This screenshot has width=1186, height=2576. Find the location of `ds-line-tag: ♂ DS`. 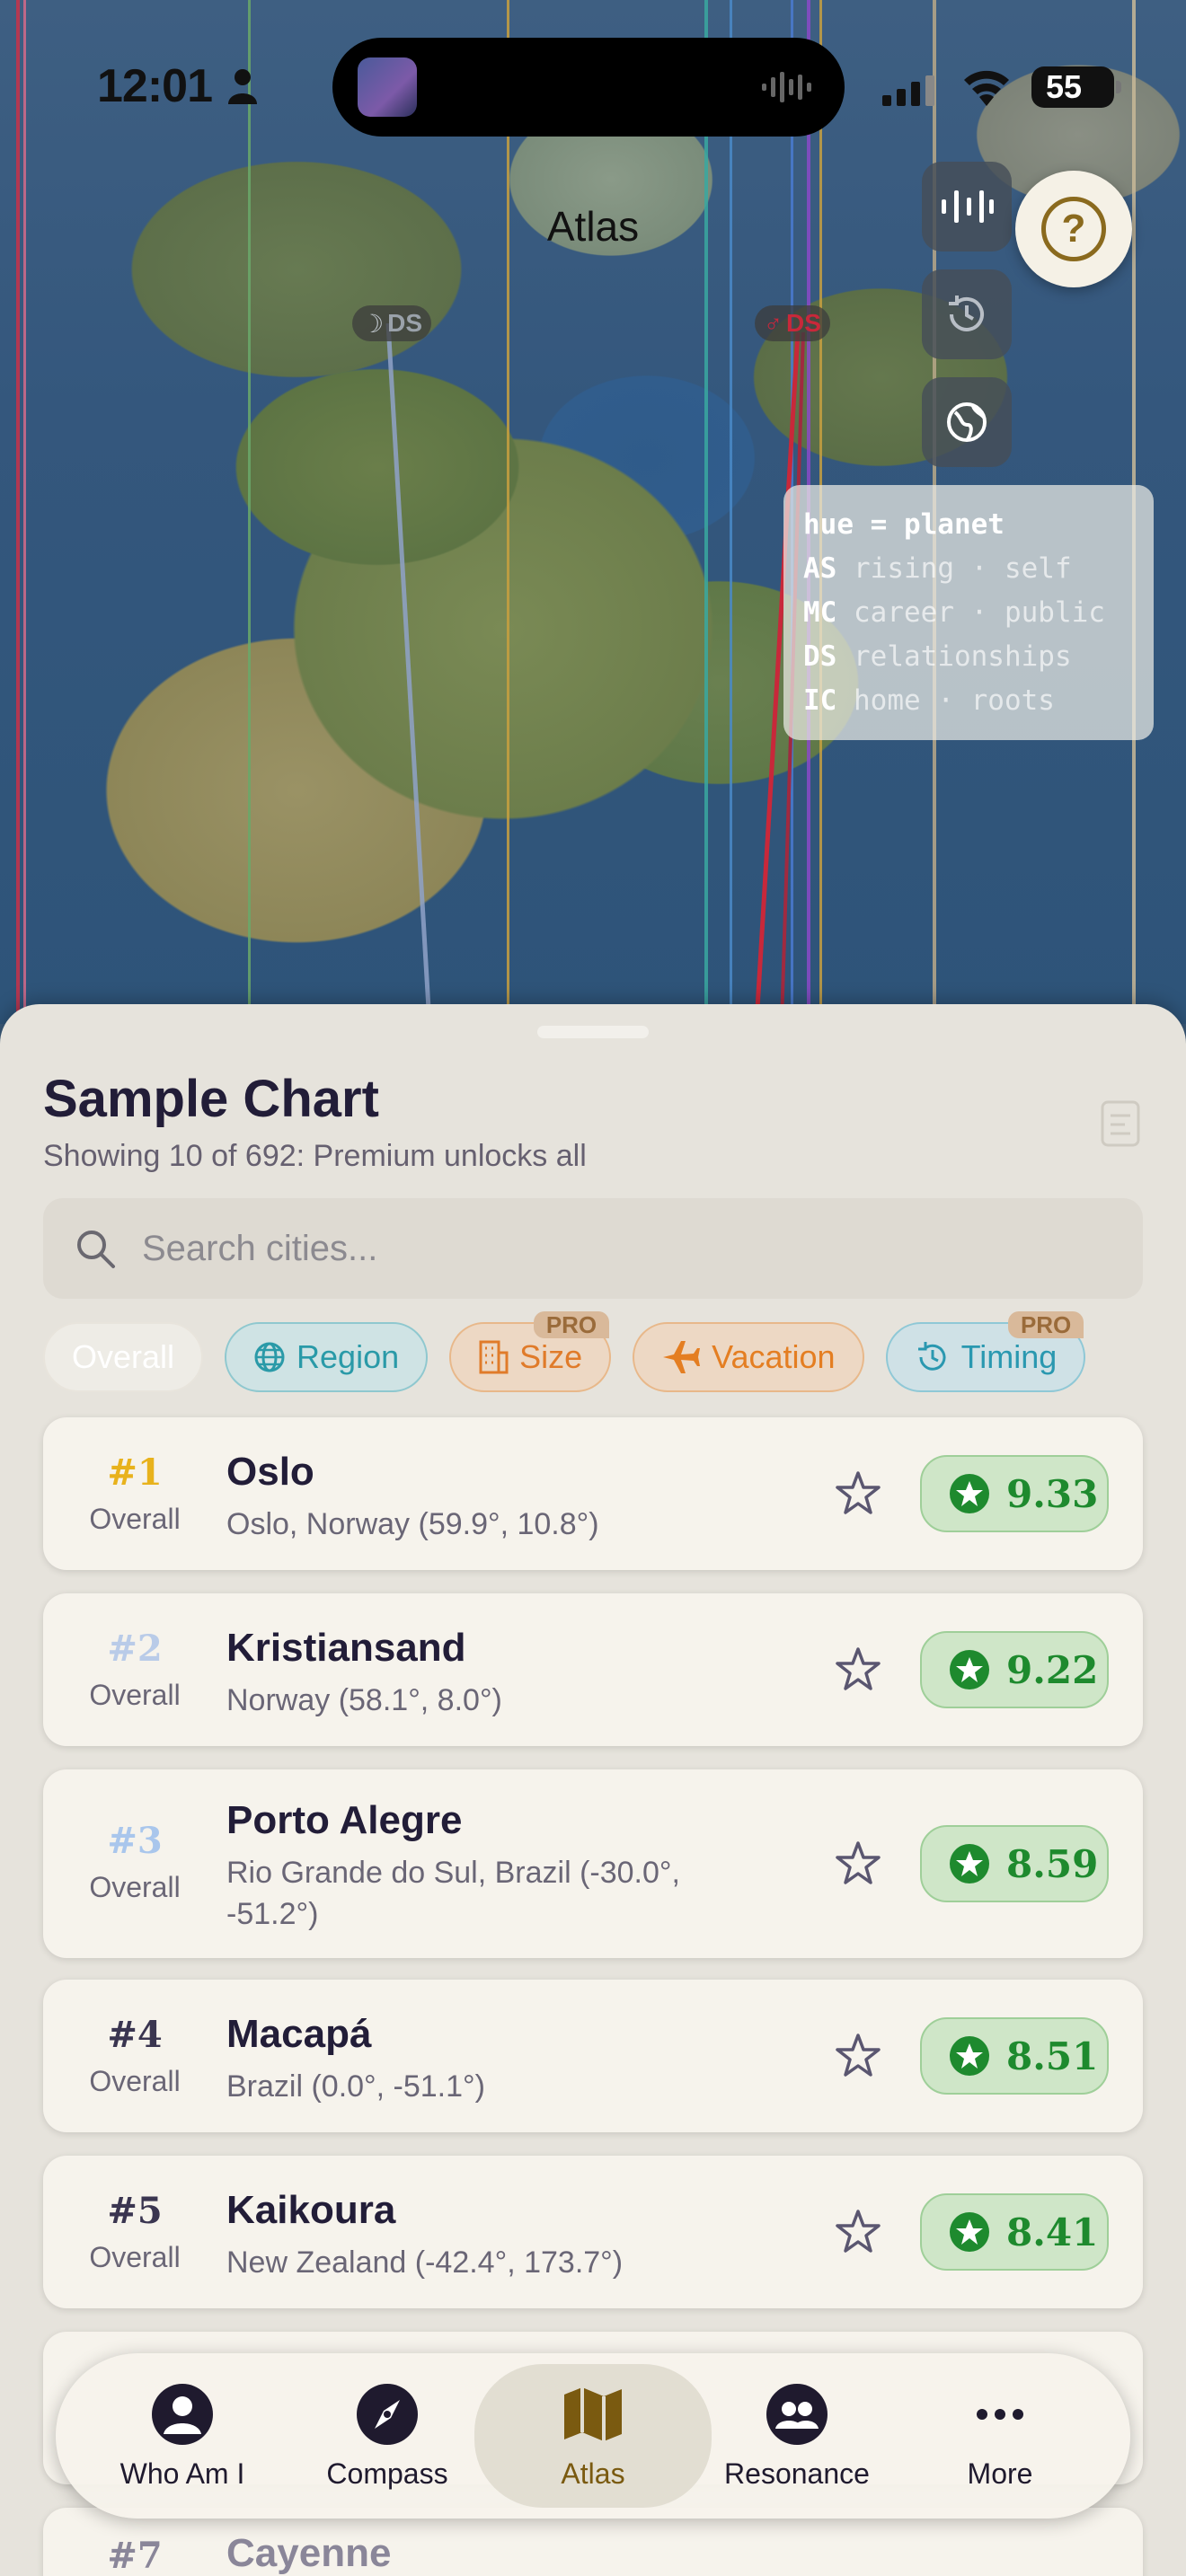

ds-line-tag: ♂ DS is located at coordinates (792, 323).